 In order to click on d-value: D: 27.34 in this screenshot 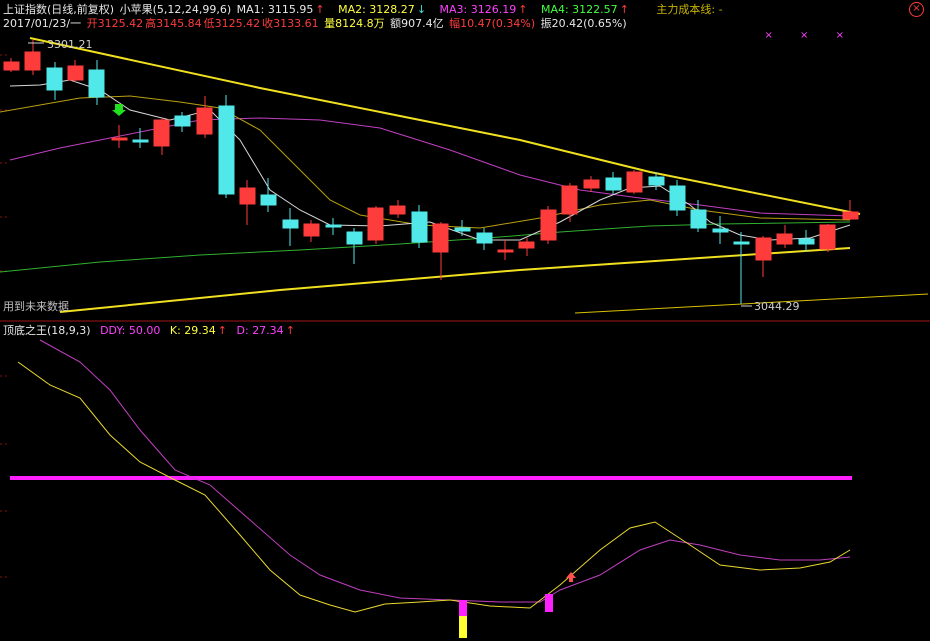, I will do `click(260, 330)`.